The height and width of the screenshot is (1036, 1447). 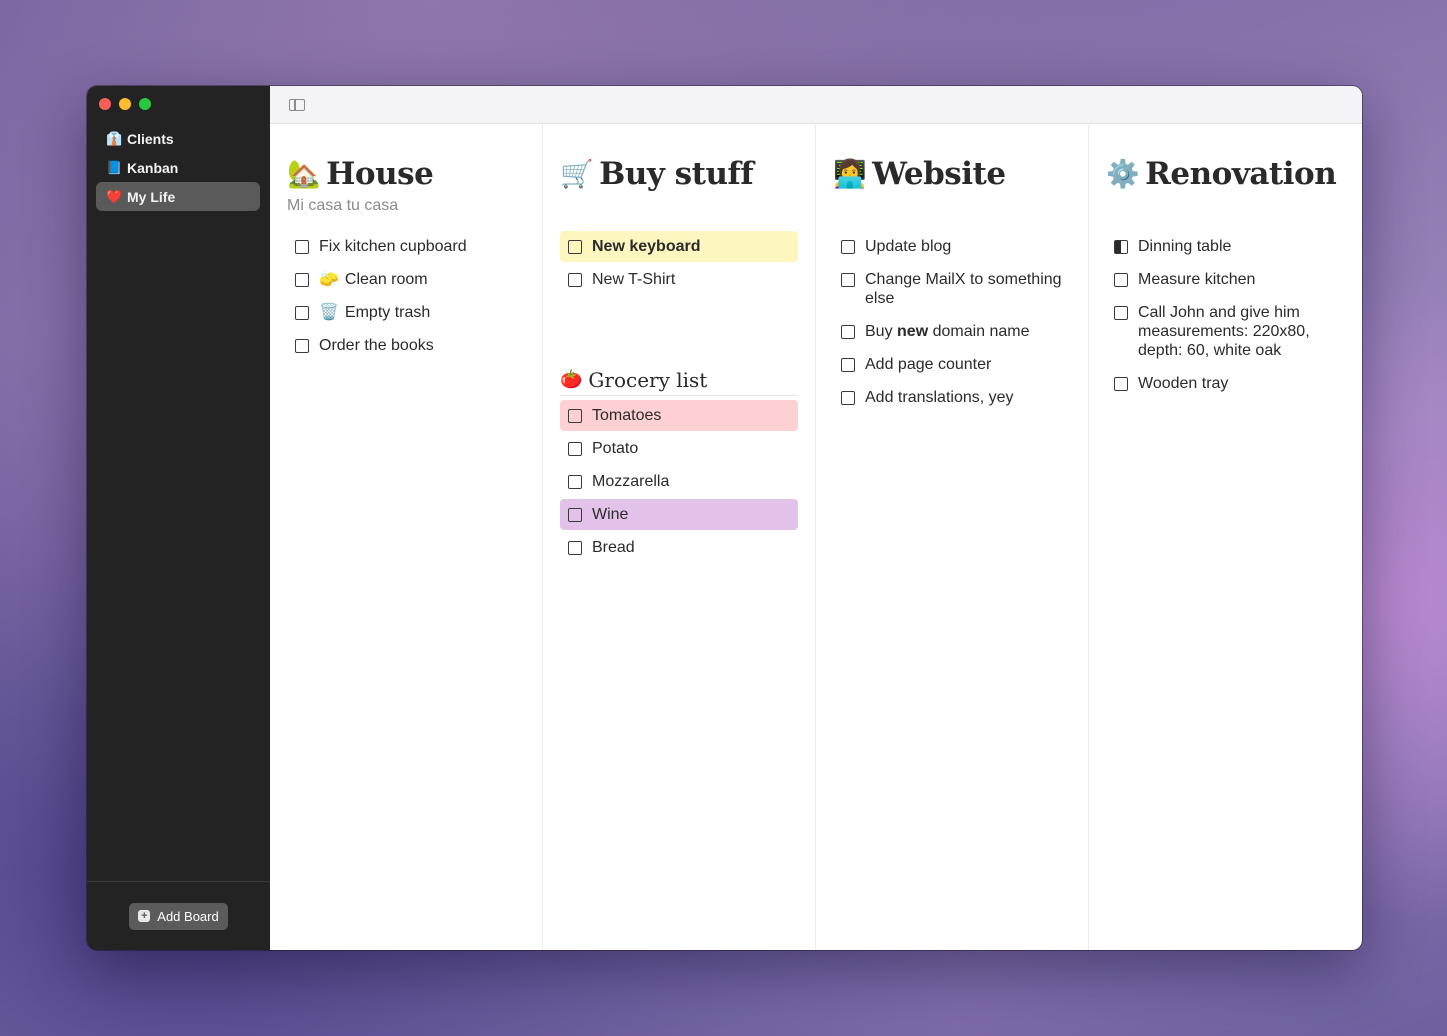 I want to click on add-board-button: + Add Board, so click(x=178, y=916).